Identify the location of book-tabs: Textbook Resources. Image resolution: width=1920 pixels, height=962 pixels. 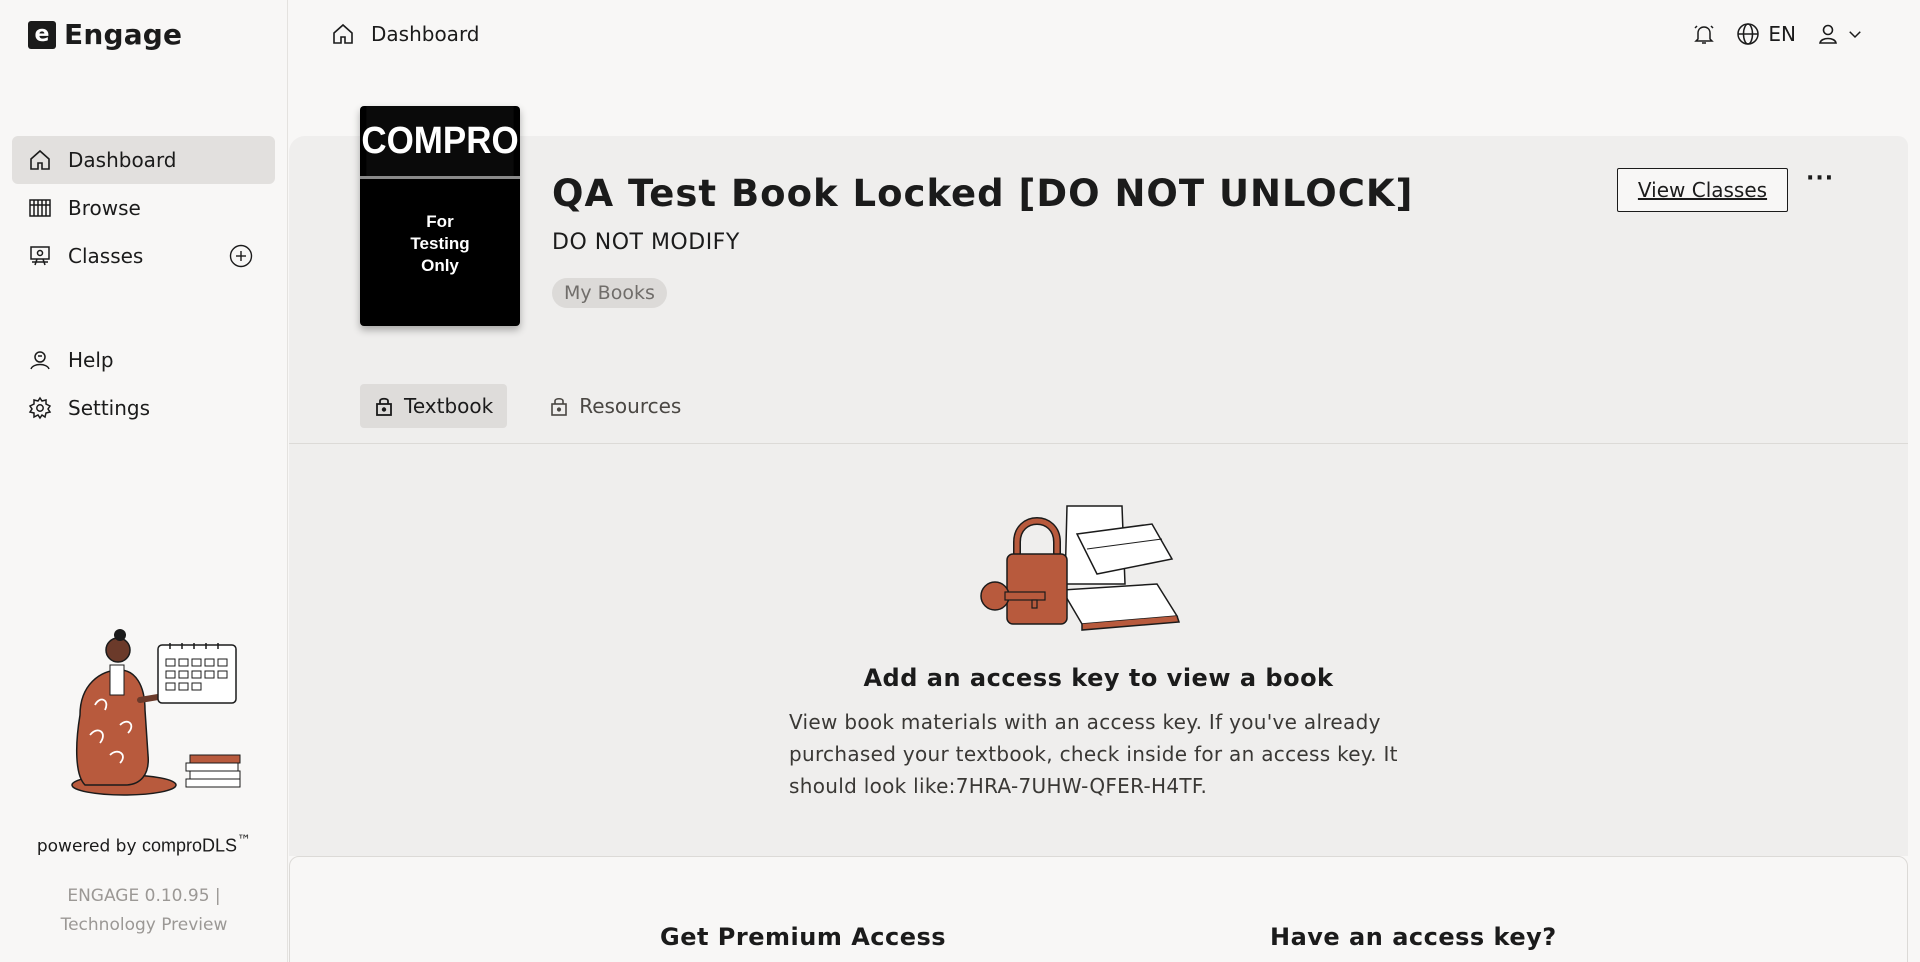
(527, 406).